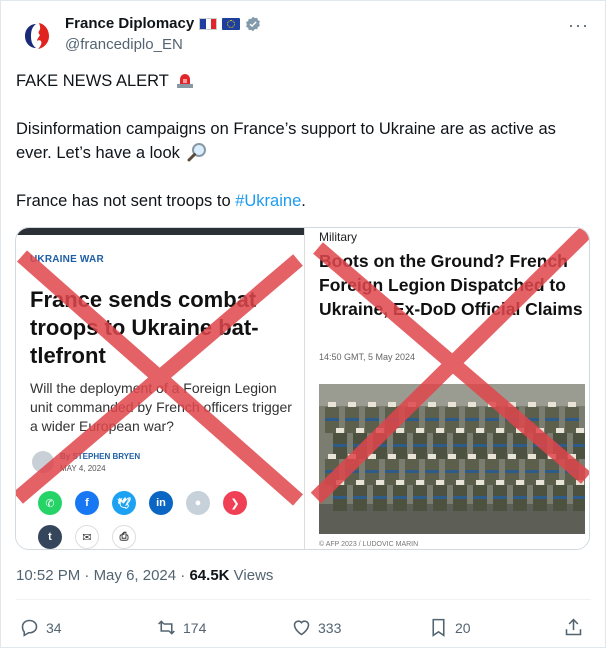 The width and height of the screenshot is (606, 648). I want to click on reddit-share-icon: ●, so click(198, 503).